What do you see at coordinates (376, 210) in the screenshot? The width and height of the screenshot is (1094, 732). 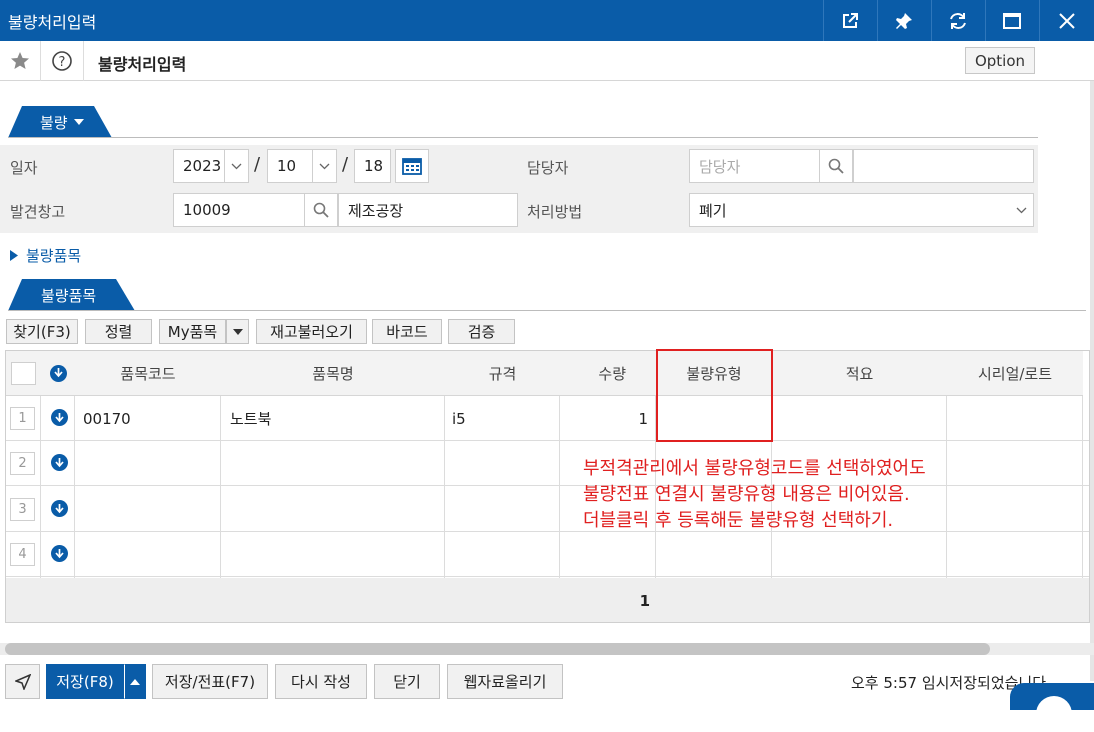 I see `warehouse-name-value: 제조공장` at bounding box center [376, 210].